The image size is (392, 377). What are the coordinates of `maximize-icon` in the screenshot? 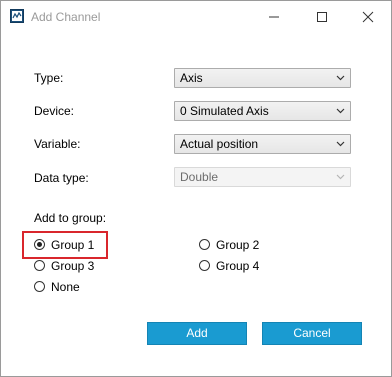 It's located at (322, 17).